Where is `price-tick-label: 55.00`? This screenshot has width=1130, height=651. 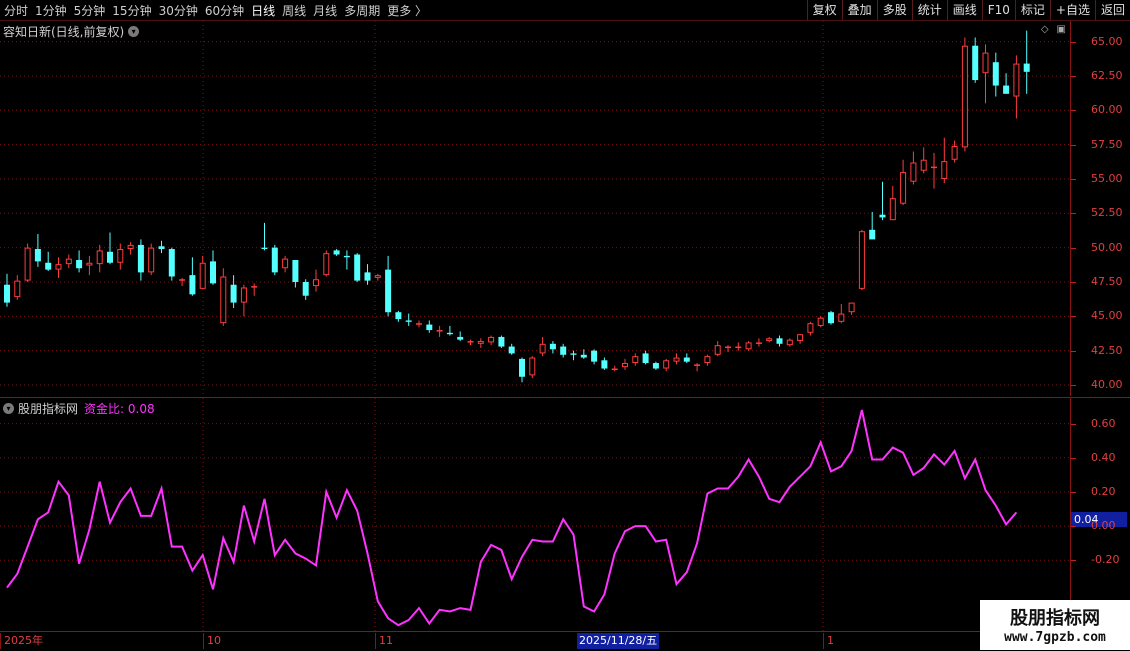 price-tick-label: 55.00 is located at coordinates (1107, 178).